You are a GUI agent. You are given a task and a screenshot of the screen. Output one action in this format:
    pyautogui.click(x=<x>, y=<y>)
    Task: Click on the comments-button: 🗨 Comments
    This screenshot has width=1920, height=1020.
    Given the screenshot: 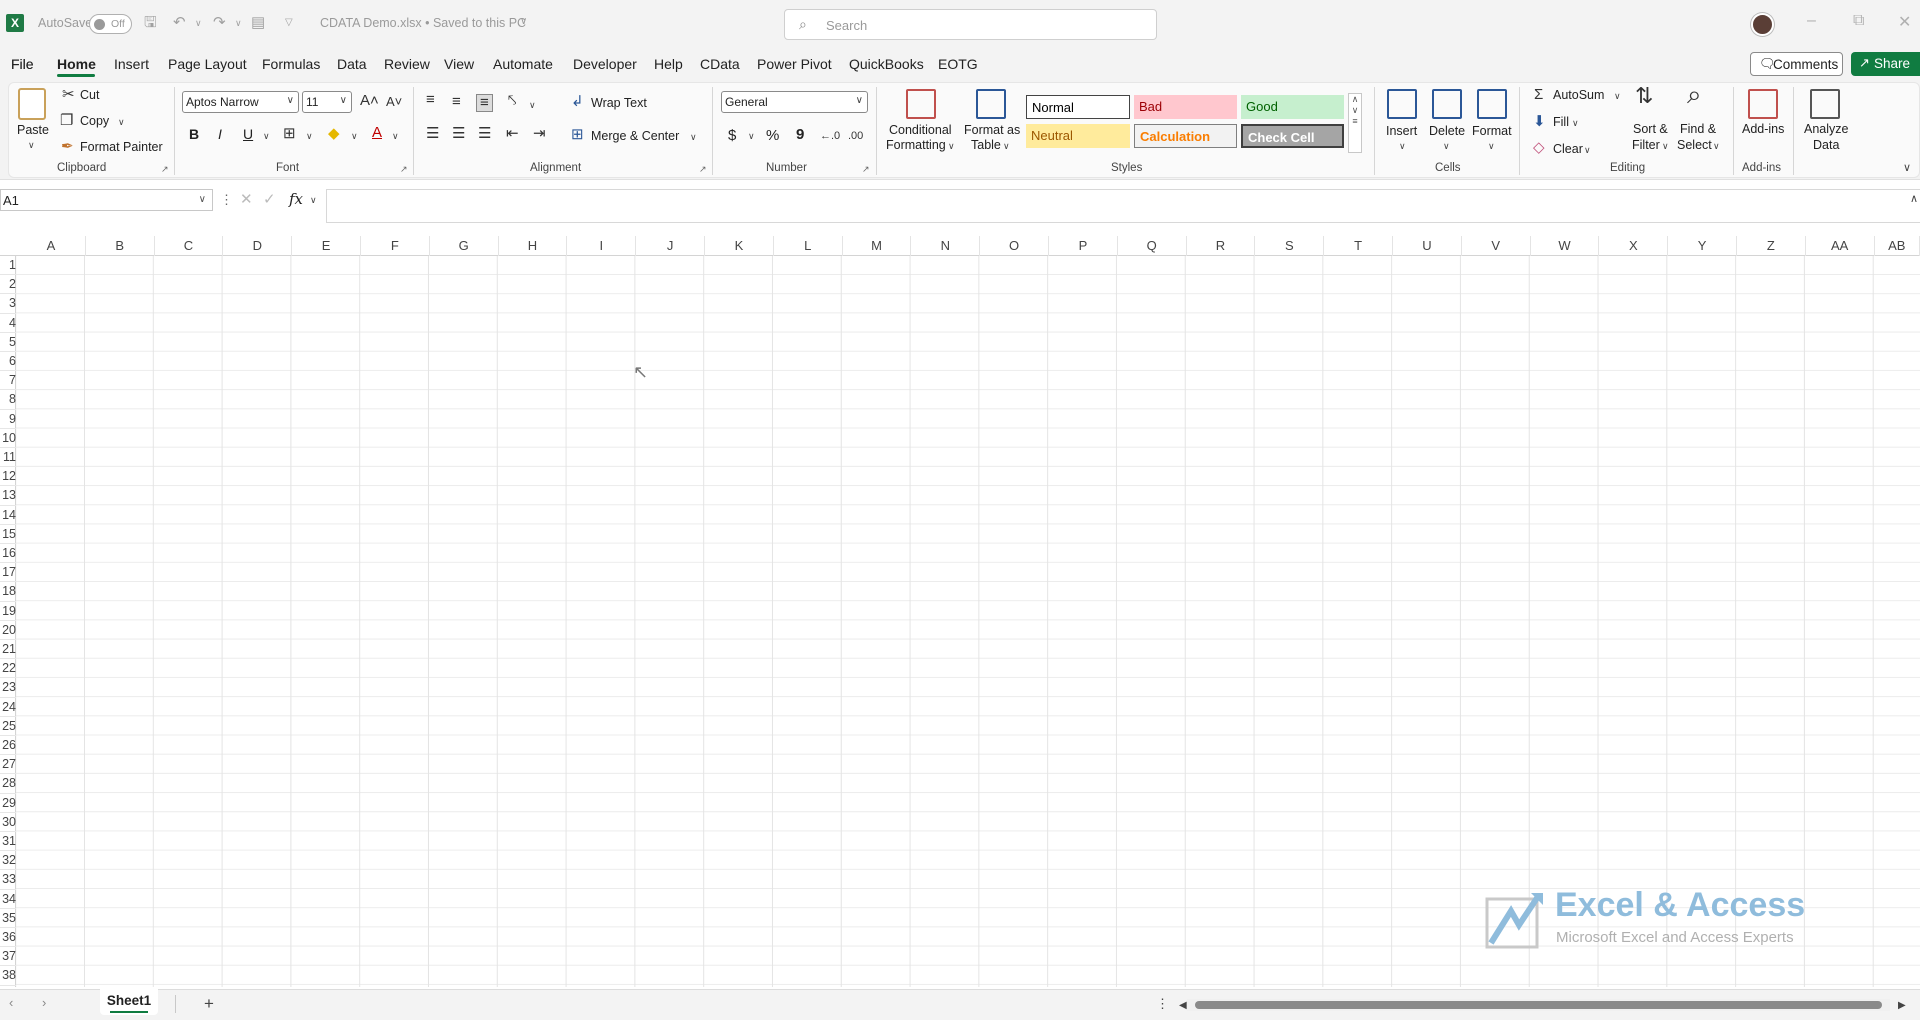 What is the action you would take?
    pyautogui.click(x=1796, y=64)
    